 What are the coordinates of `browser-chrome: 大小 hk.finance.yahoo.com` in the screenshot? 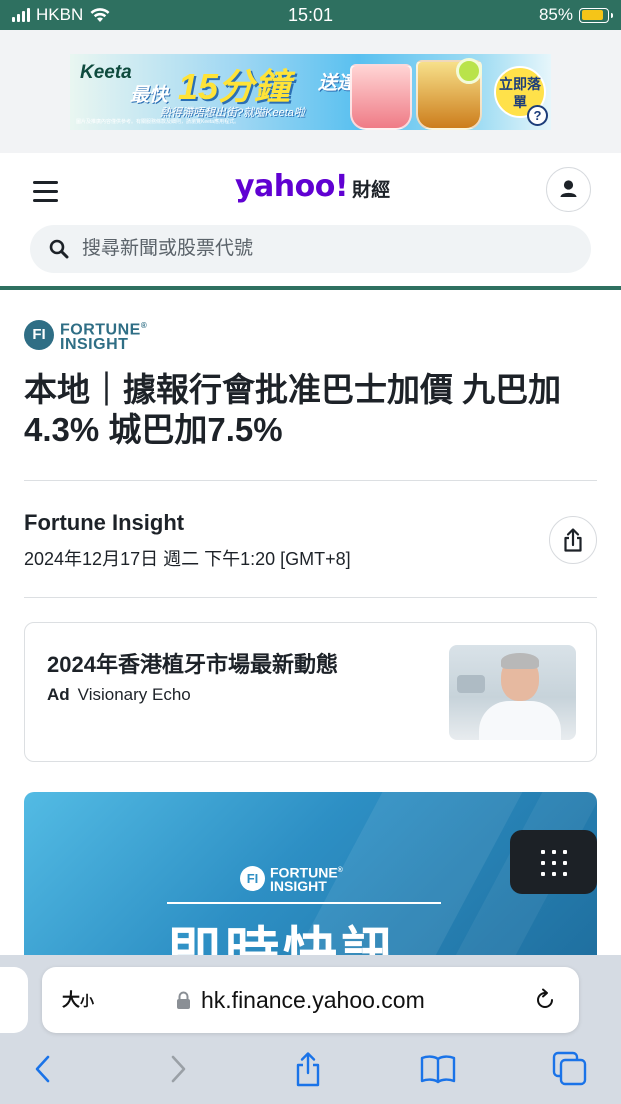 It's located at (310, 1029).